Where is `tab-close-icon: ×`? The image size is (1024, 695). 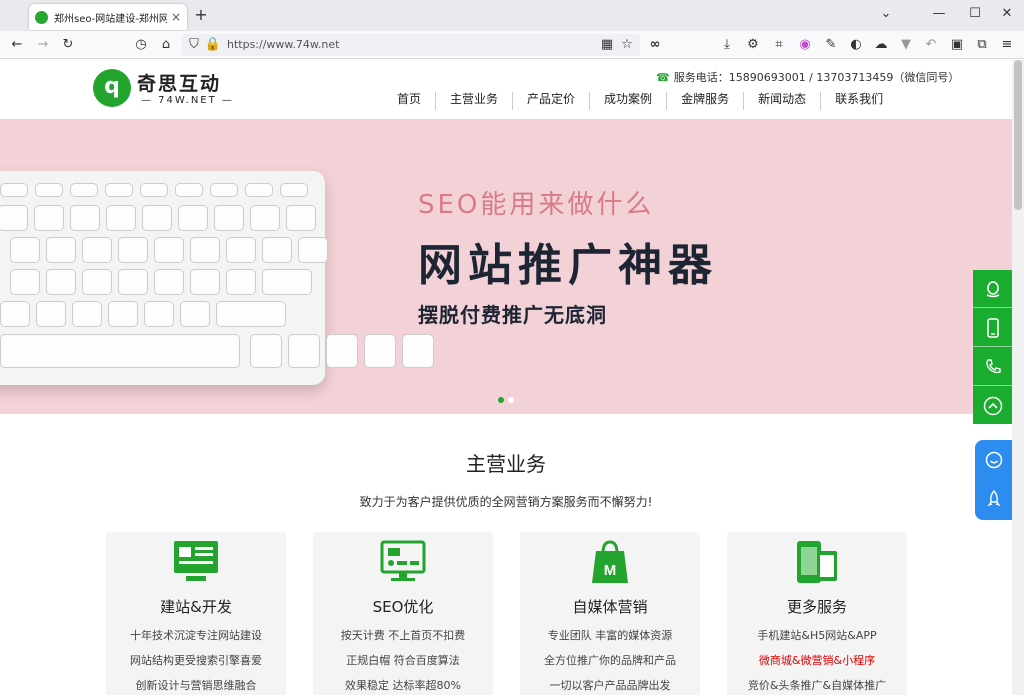
tab-close-icon: × is located at coordinates (176, 17).